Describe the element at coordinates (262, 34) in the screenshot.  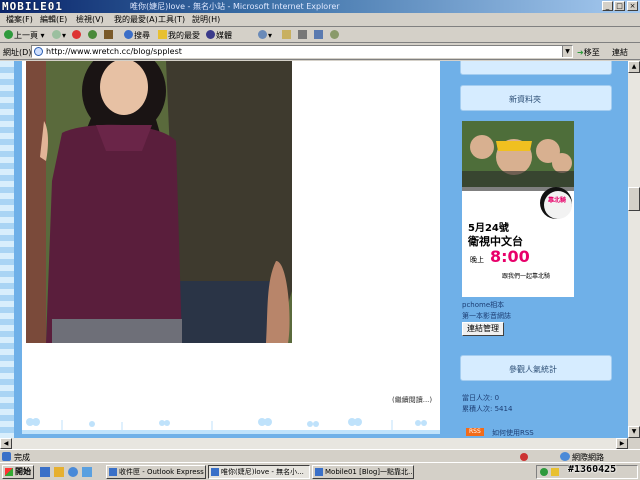
I see `history-icon` at that location.